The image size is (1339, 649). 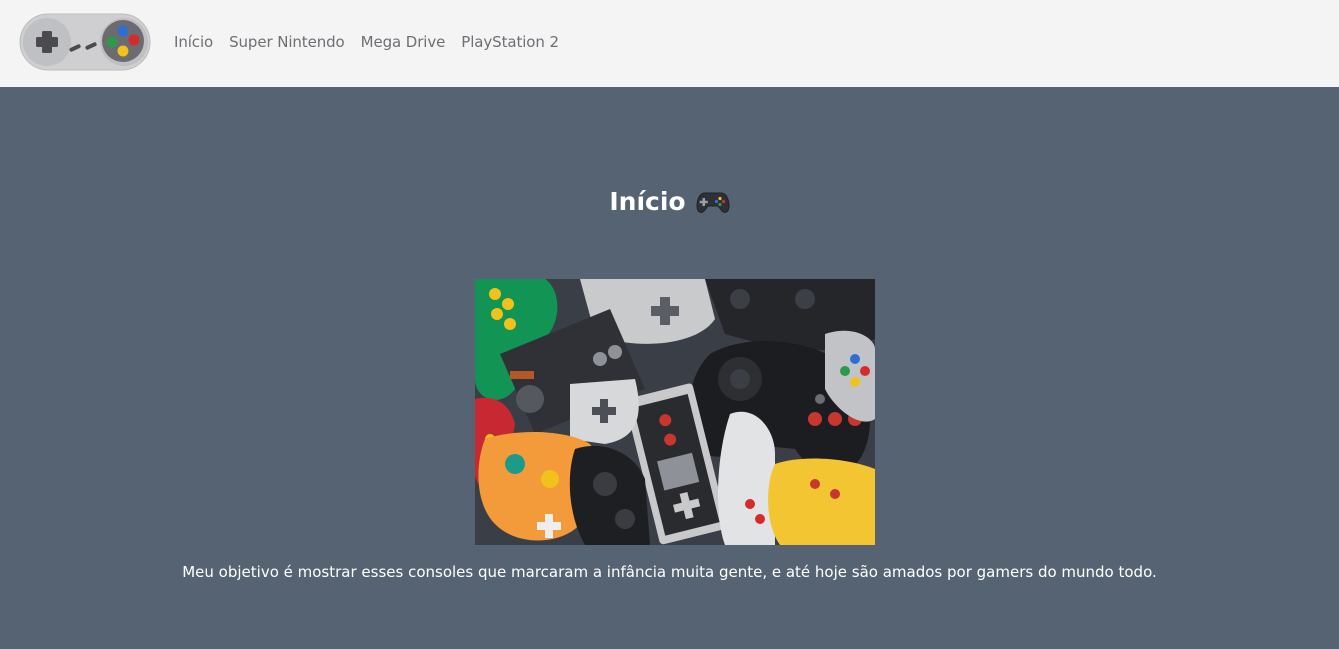 I want to click on nav-item-super-nintendo: Super Nintendo, so click(x=287, y=42).